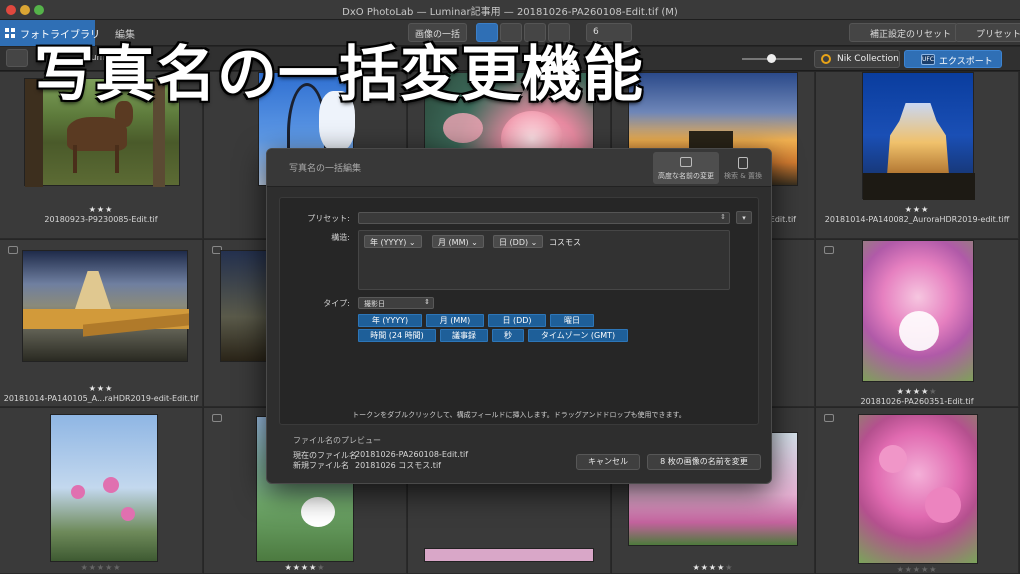 The image size is (1020, 574). I want to click on preset-select: ⇕, so click(544, 218).